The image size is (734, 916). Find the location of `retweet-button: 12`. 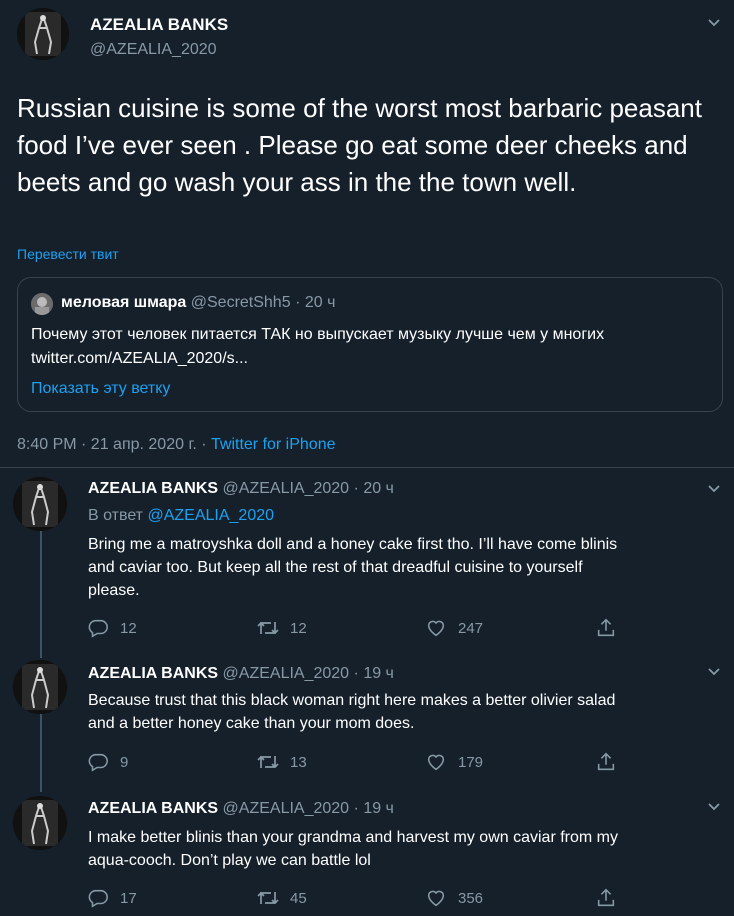

retweet-button: 12 is located at coordinates (281, 628).